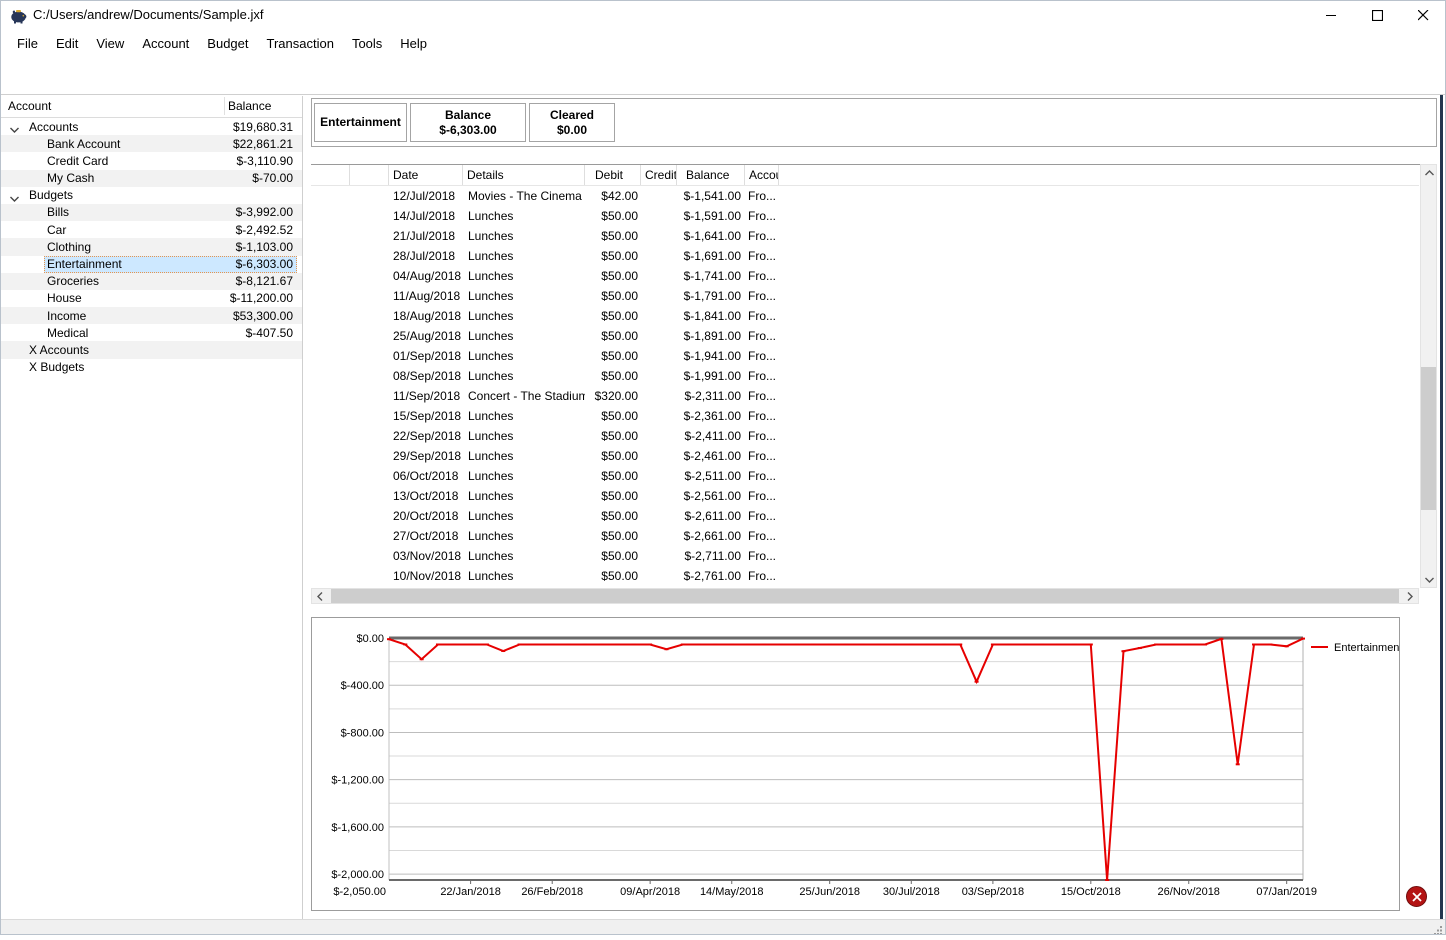 Image resolution: width=1446 pixels, height=940 pixels. What do you see at coordinates (151, 350) in the screenshot?
I see `sidebar-item-x-accounts: X Accounts` at bounding box center [151, 350].